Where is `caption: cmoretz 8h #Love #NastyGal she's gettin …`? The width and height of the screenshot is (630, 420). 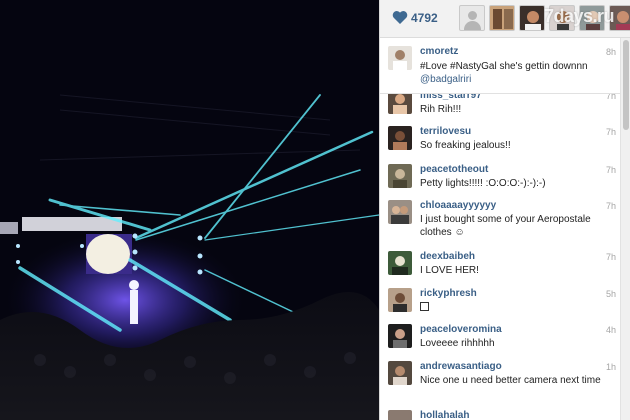
caption: cmoretz 8h #Love #NastyGal she's gettin … is located at coordinates (500, 66).